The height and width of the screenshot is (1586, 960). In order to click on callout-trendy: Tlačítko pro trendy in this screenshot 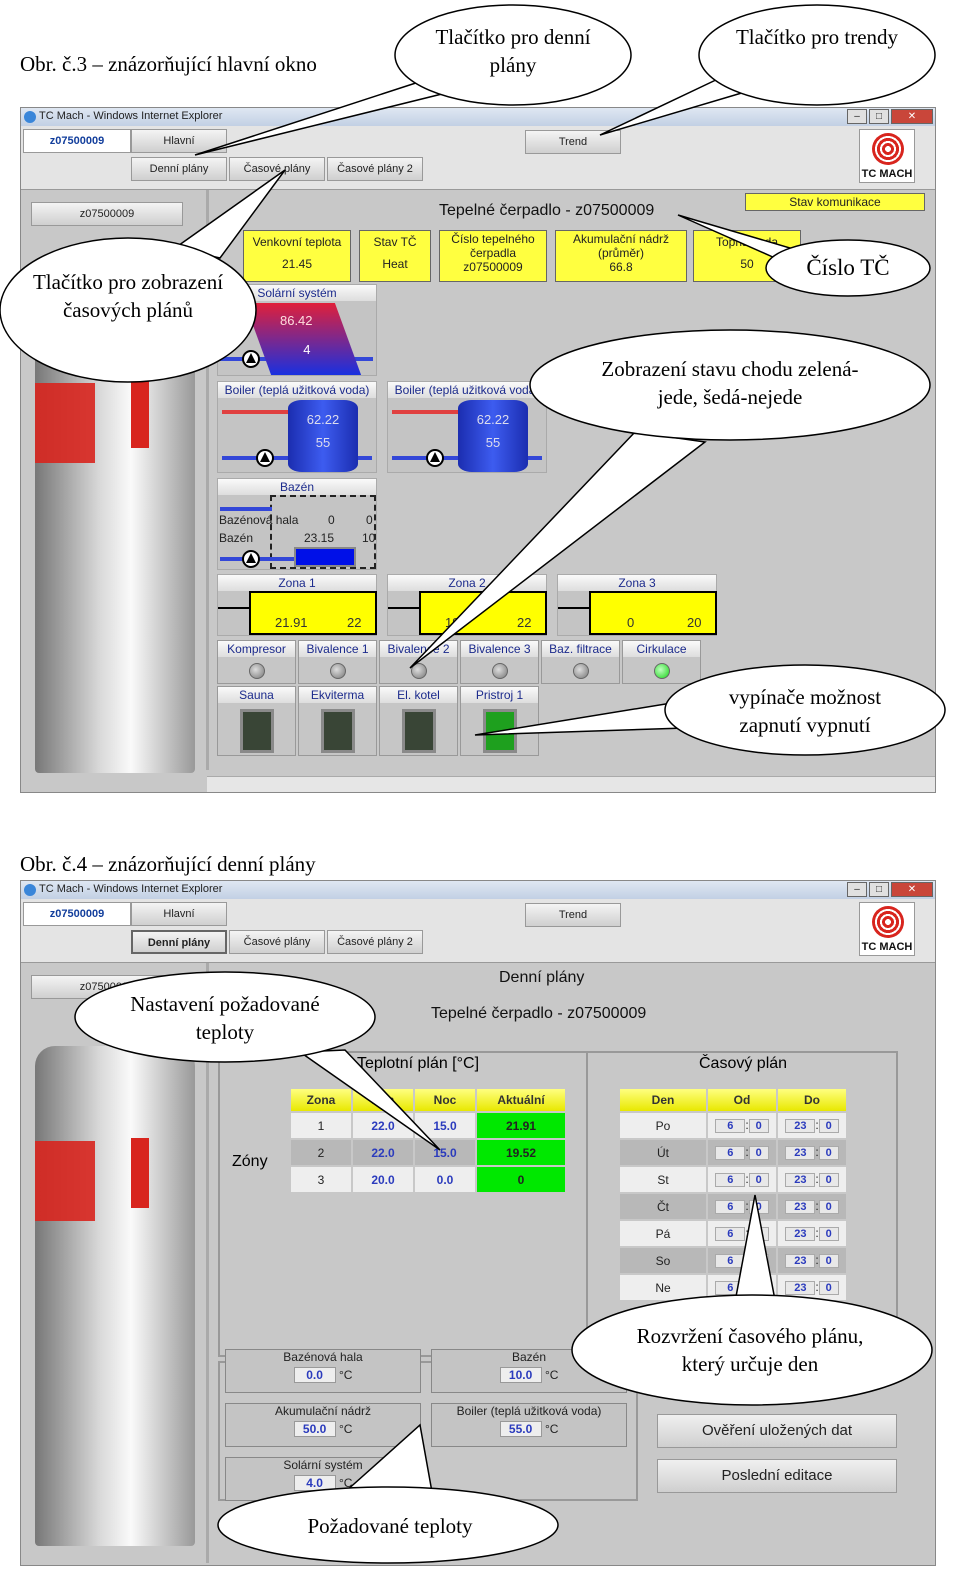, I will do `click(817, 37)`.